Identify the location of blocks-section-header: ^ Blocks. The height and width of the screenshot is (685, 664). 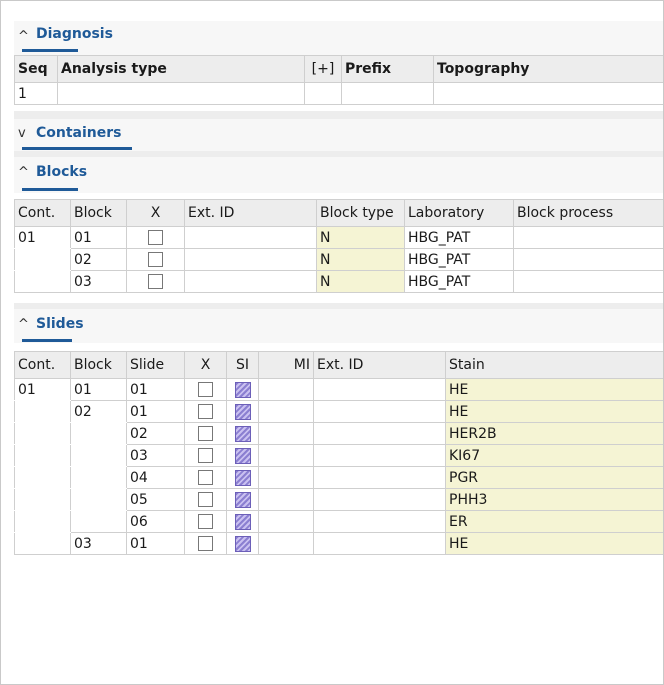
(338, 175).